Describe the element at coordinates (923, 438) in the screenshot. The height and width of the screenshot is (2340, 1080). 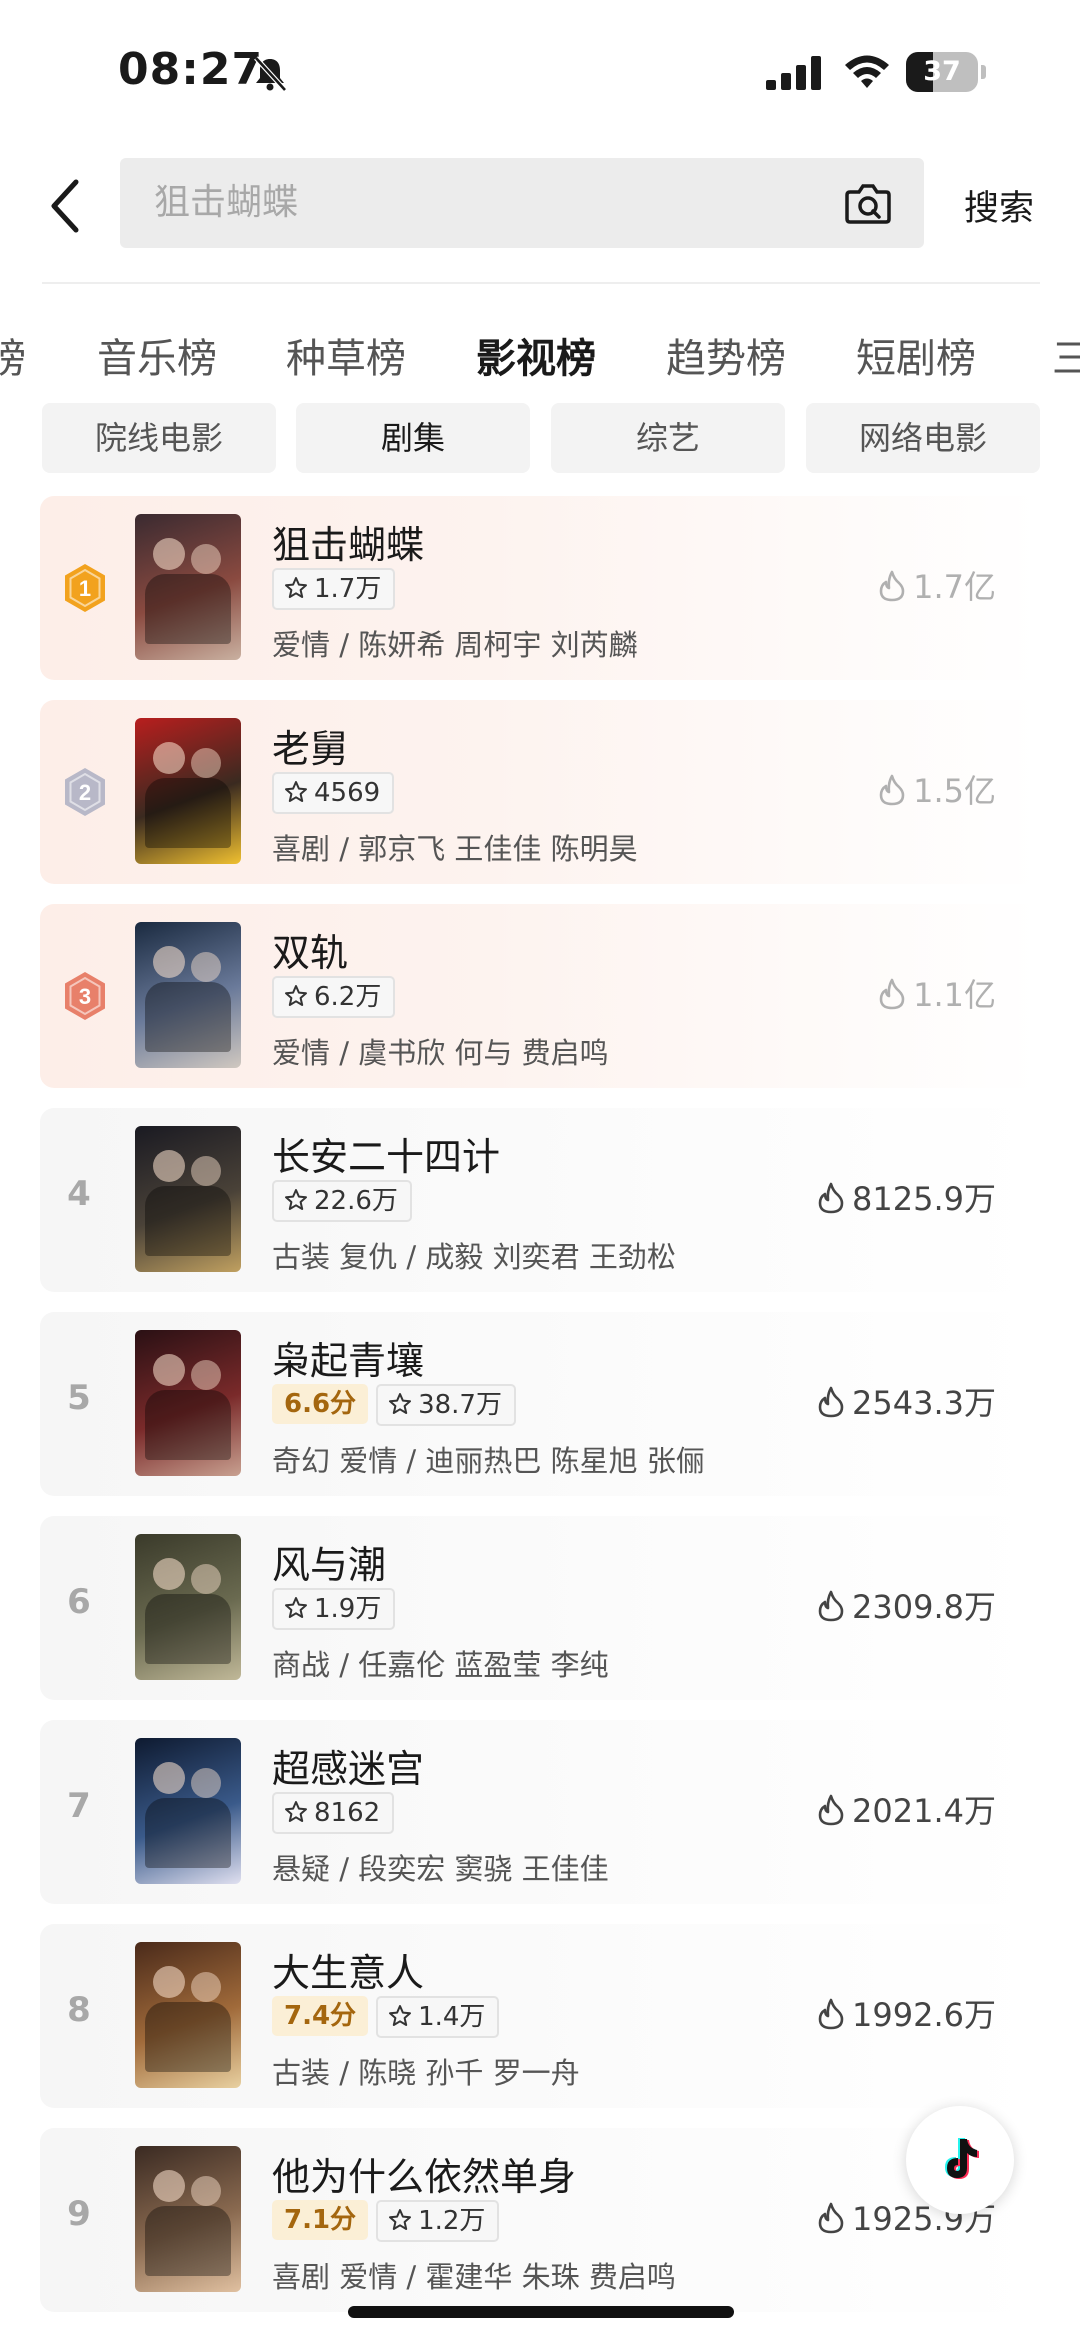
I see `chip-web-movie: 网络电影` at that location.